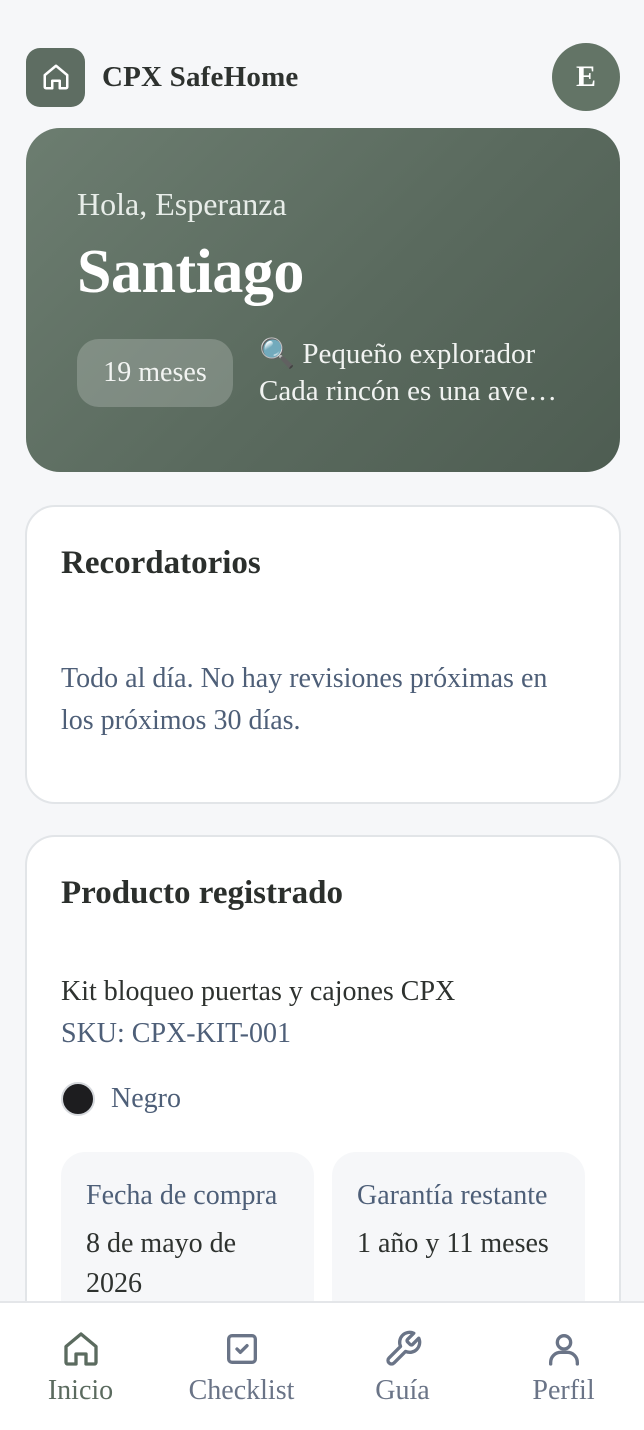  What do you see at coordinates (241, 1390) in the screenshot?
I see `nav-label-checklist: Checklist` at bounding box center [241, 1390].